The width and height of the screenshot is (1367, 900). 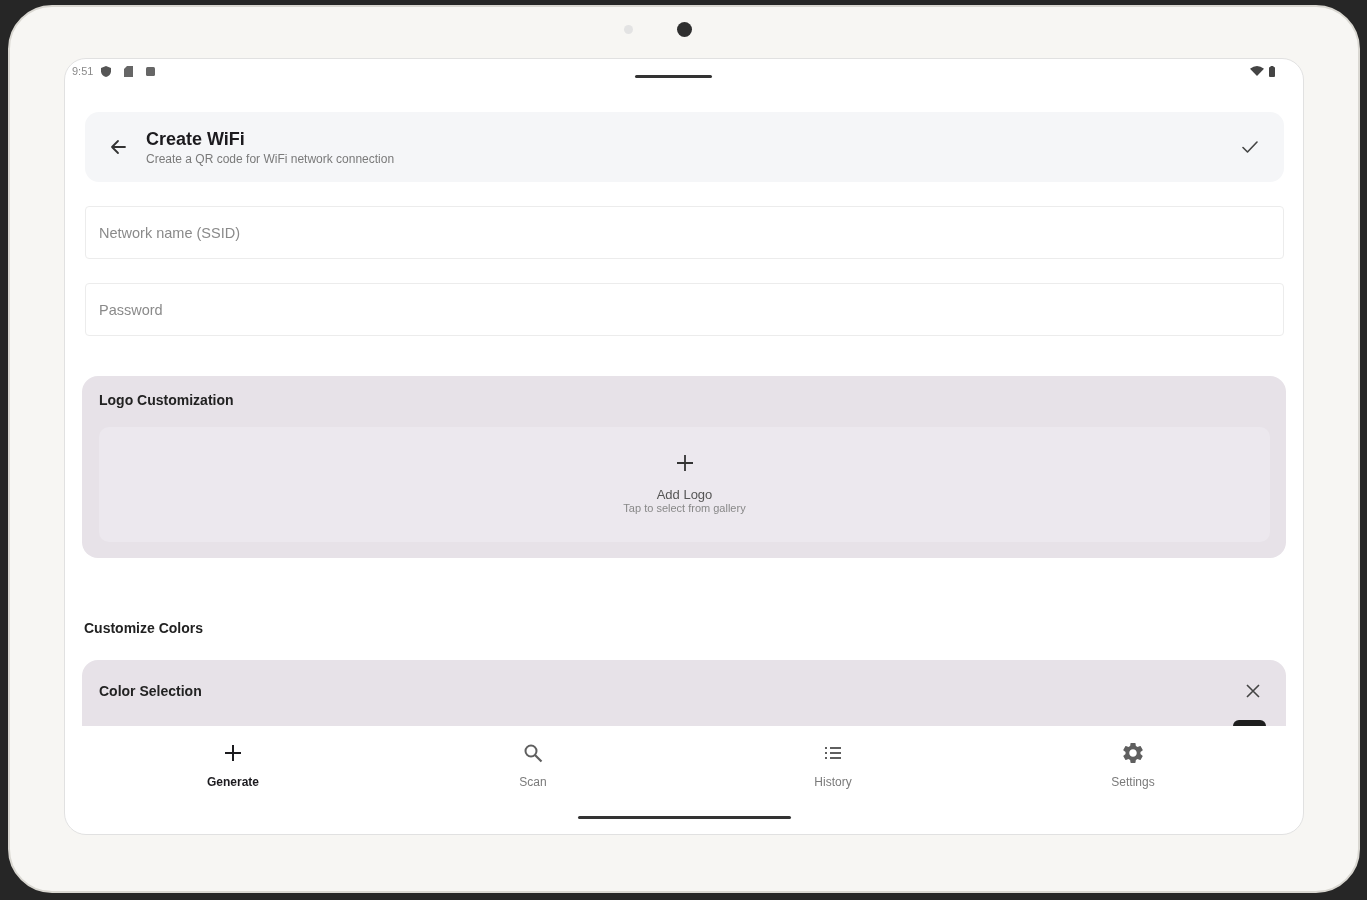 I want to click on check-icon, so click(x=1250, y=147).